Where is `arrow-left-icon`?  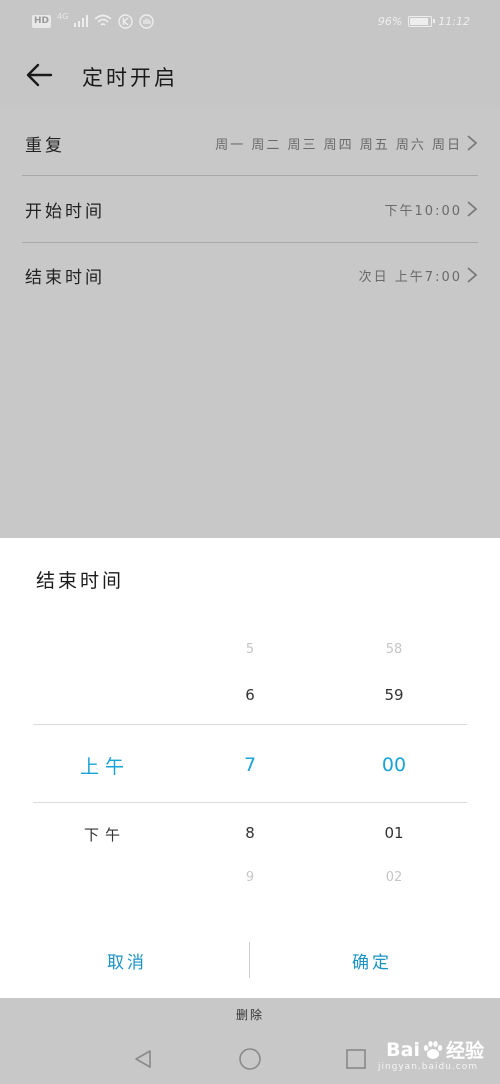
arrow-left-icon is located at coordinates (39, 75).